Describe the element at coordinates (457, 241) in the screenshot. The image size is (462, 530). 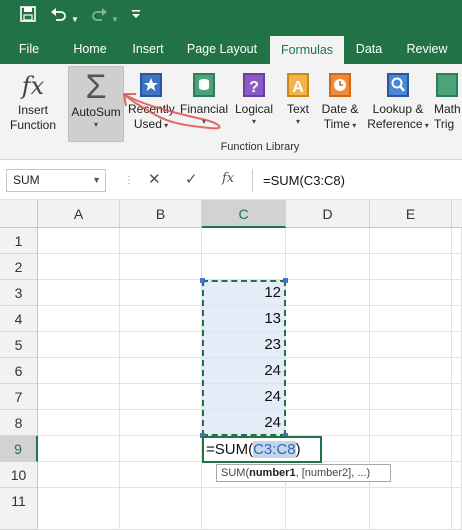
I see `cell-f1` at that location.